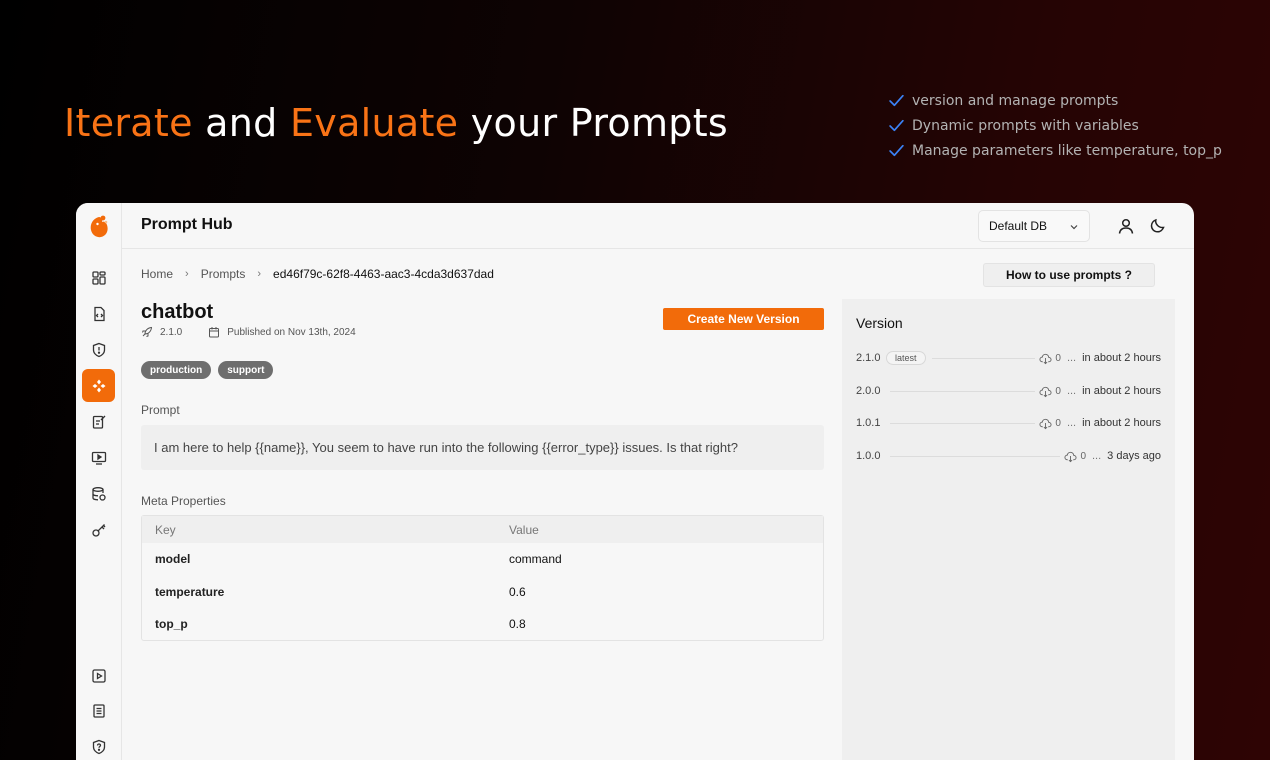 This screenshot has height=760, width=1270. I want to click on tag-production: production, so click(176, 370).